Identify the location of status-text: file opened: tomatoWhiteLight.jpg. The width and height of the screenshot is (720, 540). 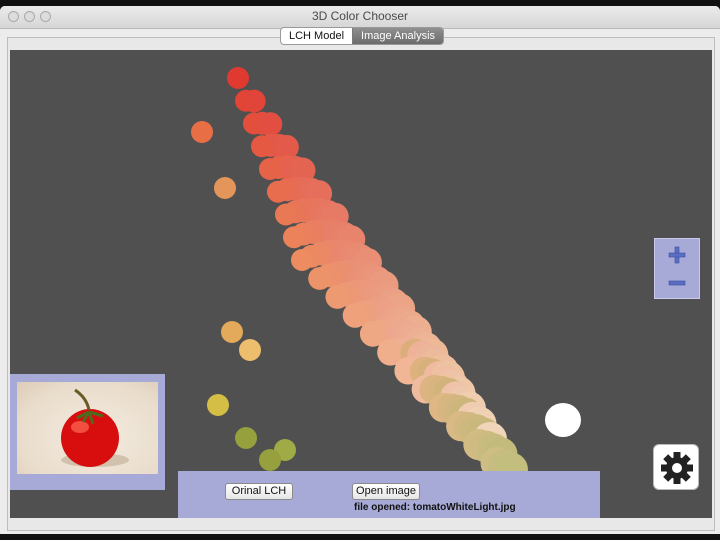
(435, 507).